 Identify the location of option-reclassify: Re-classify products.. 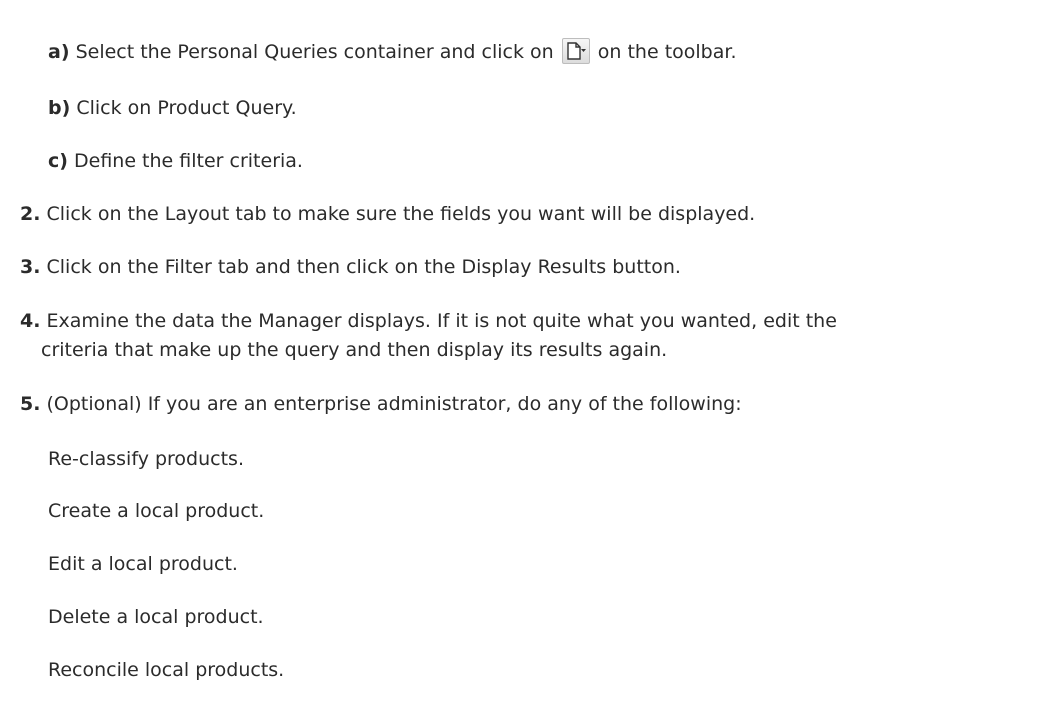
(146, 459).